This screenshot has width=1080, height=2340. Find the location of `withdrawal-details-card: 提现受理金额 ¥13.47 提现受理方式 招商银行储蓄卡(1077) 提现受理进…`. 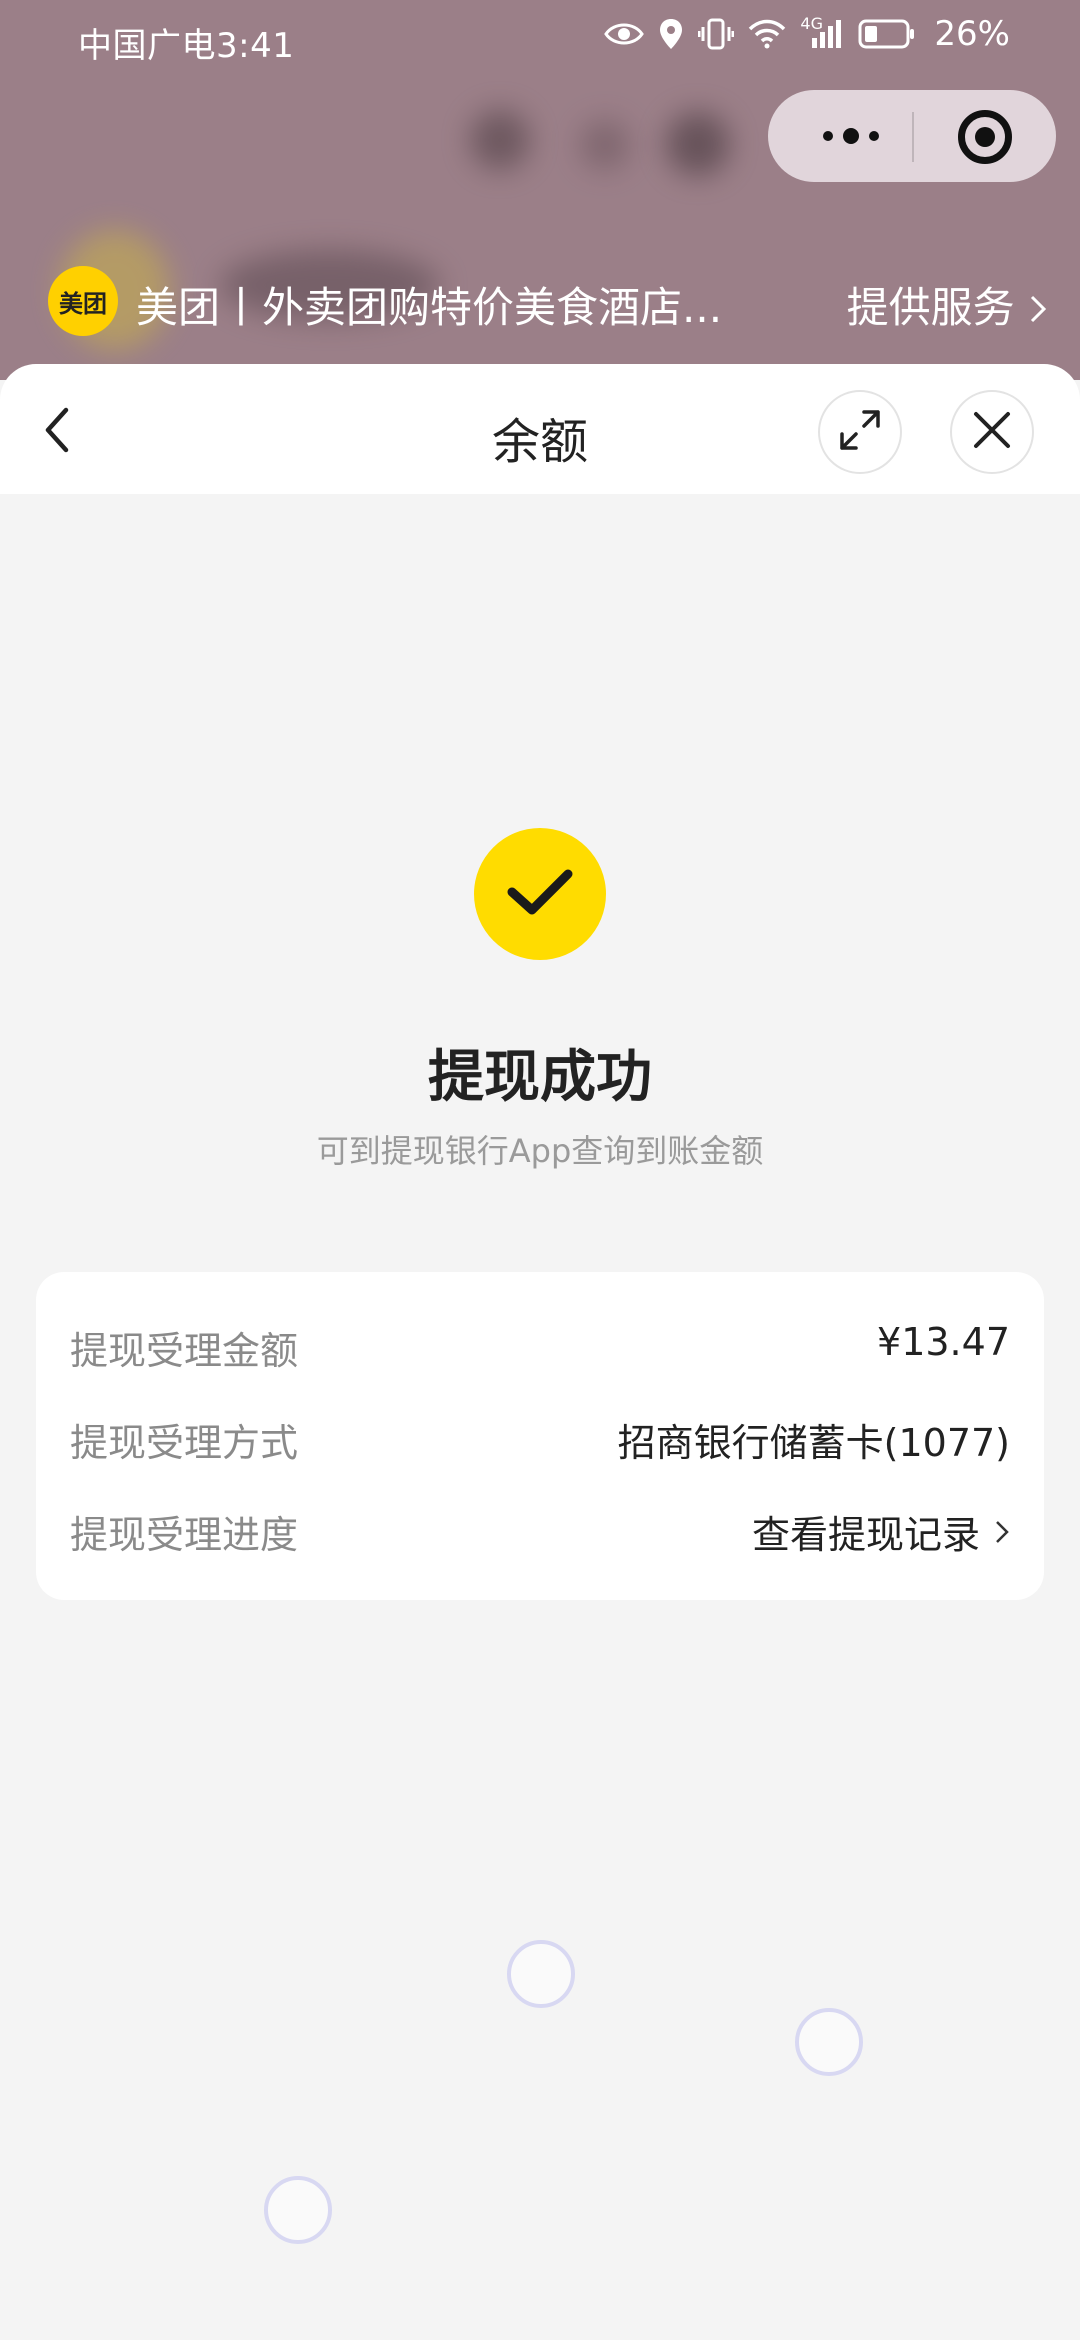

withdrawal-details-card: 提现受理金额 ¥13.47 提现受理方式 招商银行储蓄卡(1077) 提现受理进… is located at coordinates (540, 1436).